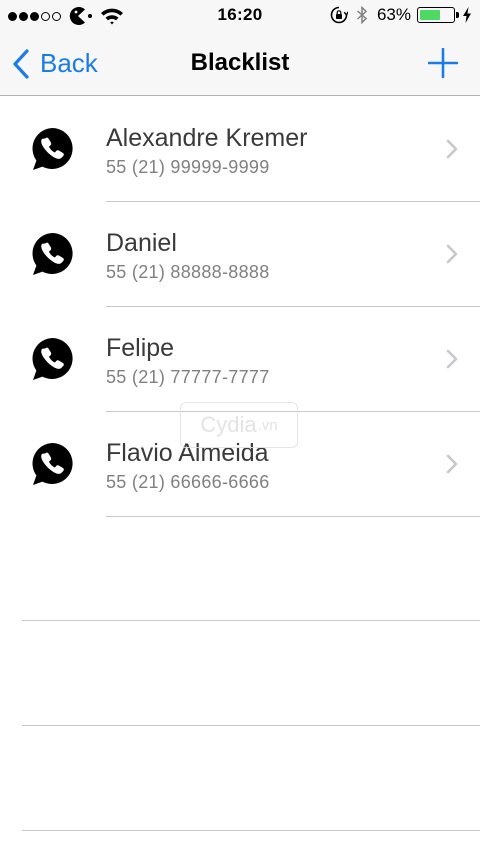 Image resolution: width=480 pixels, height=852 pixels. Describe the element at coordinates (362, 15) in the screenshot. I see `bluetooth-icon` at that location.